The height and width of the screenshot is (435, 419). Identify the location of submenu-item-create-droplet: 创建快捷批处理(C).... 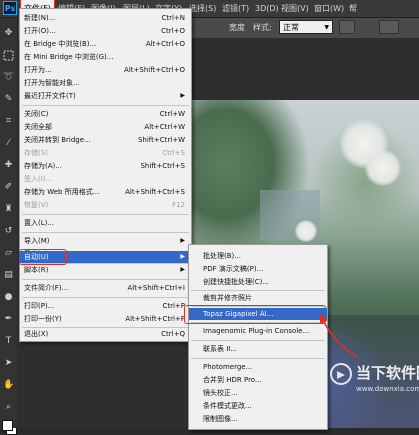
(258, 282).